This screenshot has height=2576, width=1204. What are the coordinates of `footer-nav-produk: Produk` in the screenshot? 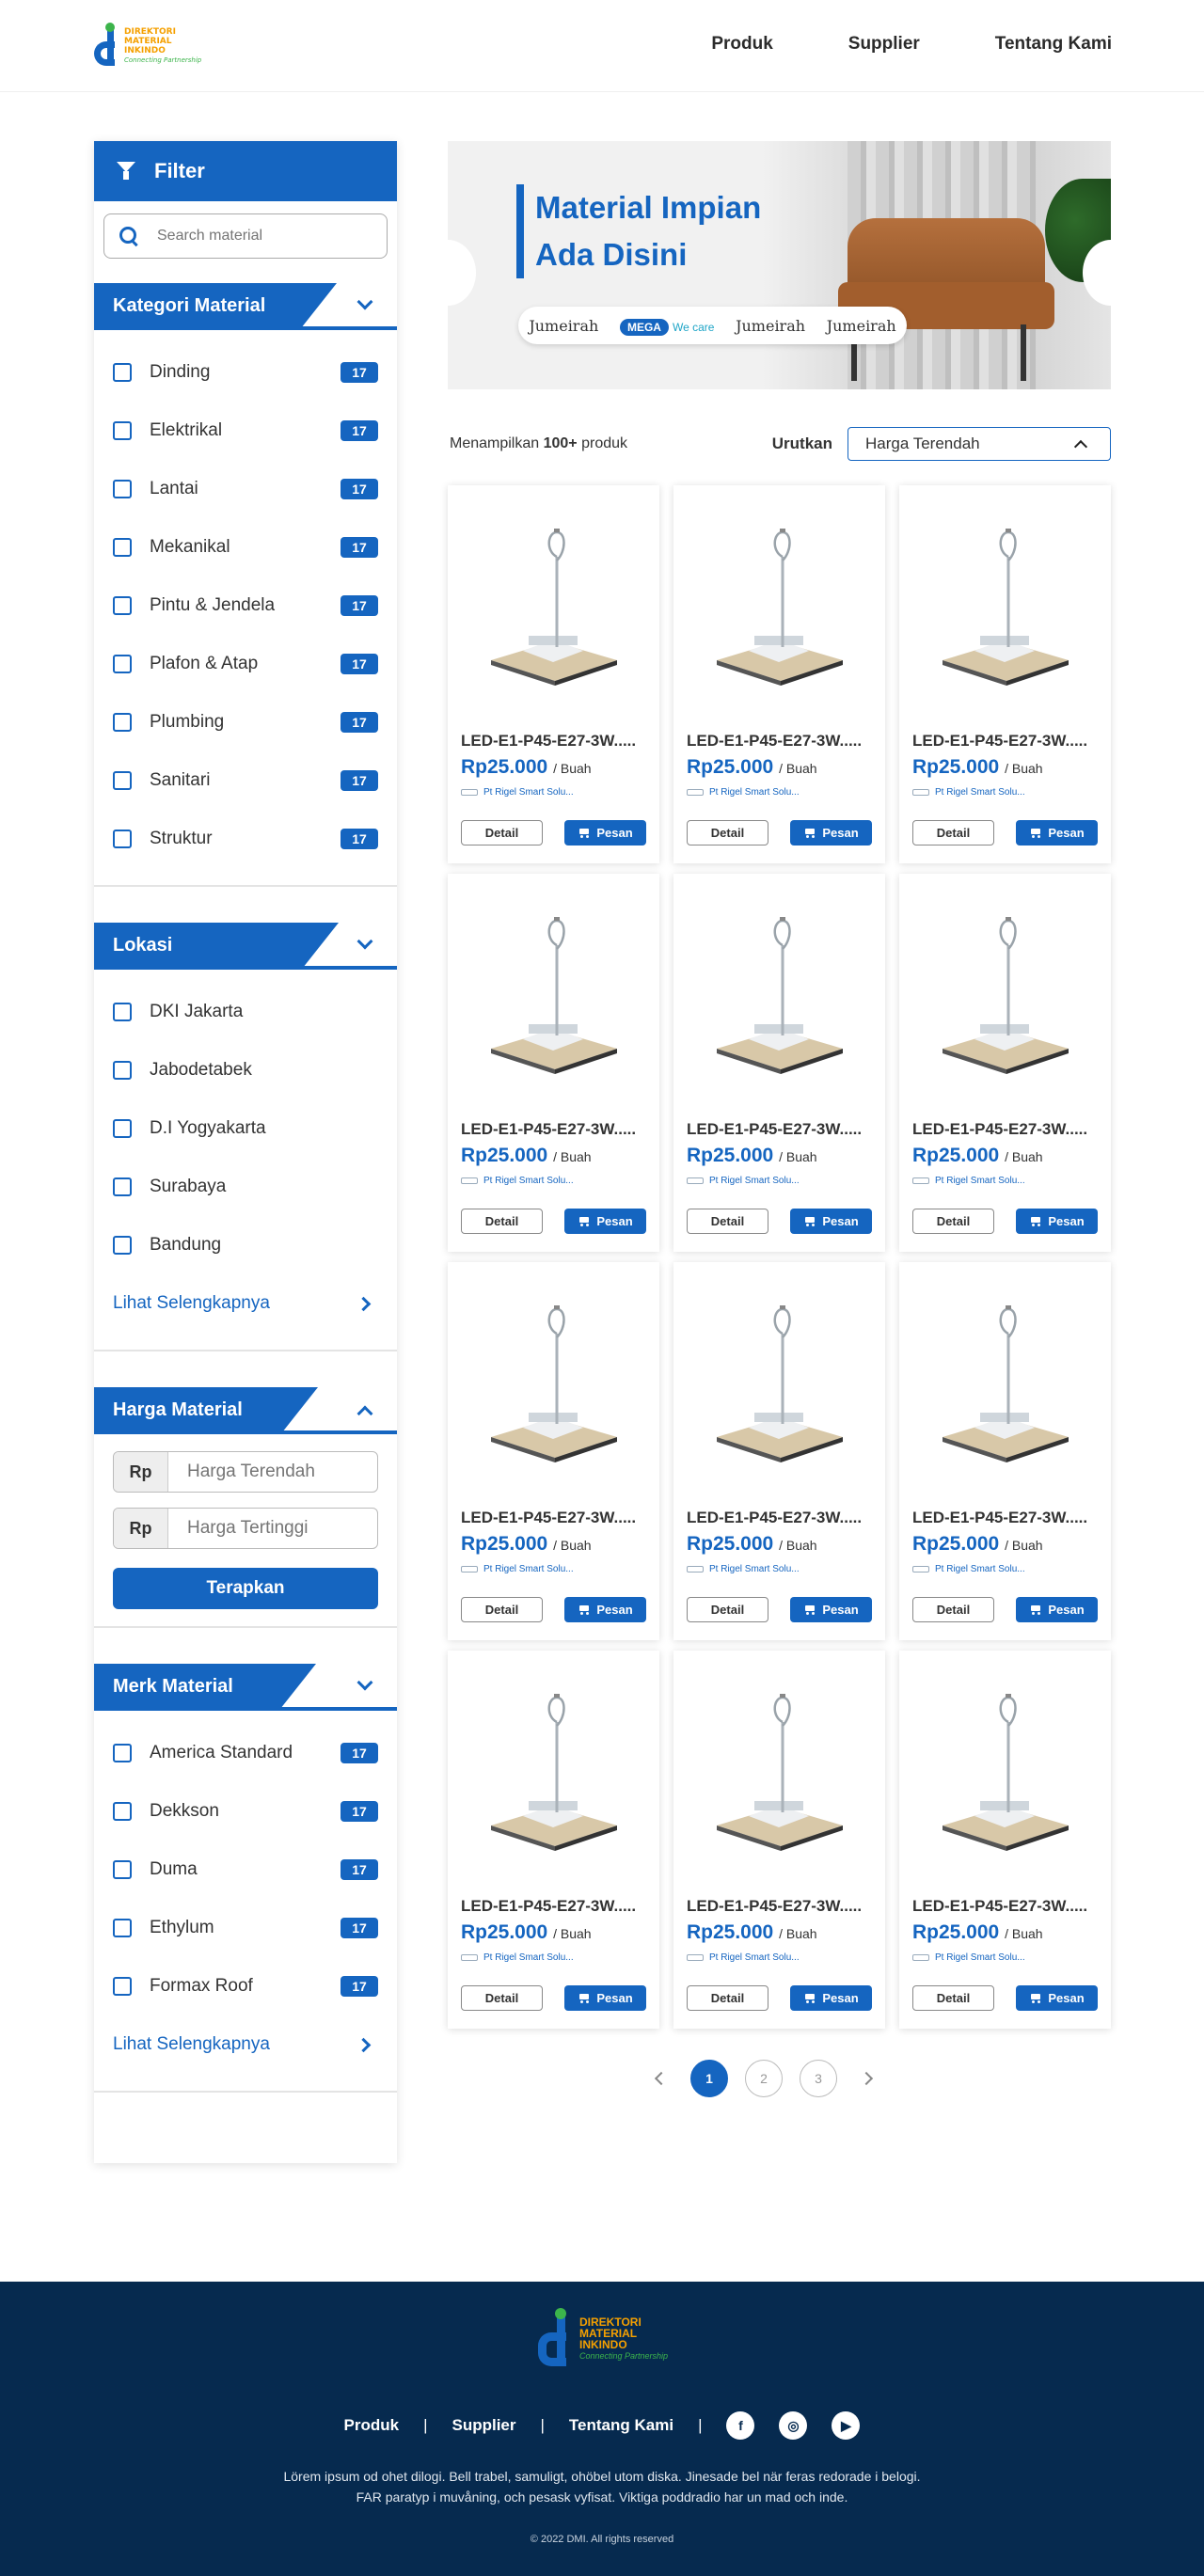 It's located at (372, 2425).